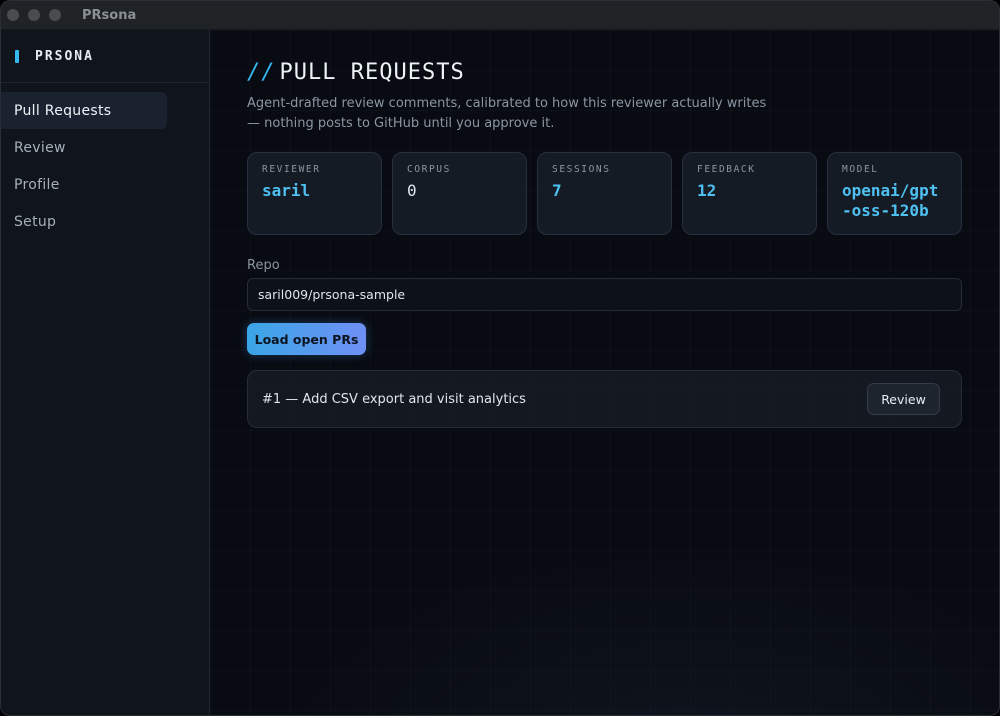  Describe the element at coordinates (84, 147) in the screenshot. I see `sidebar-item-review: Review` at that location.